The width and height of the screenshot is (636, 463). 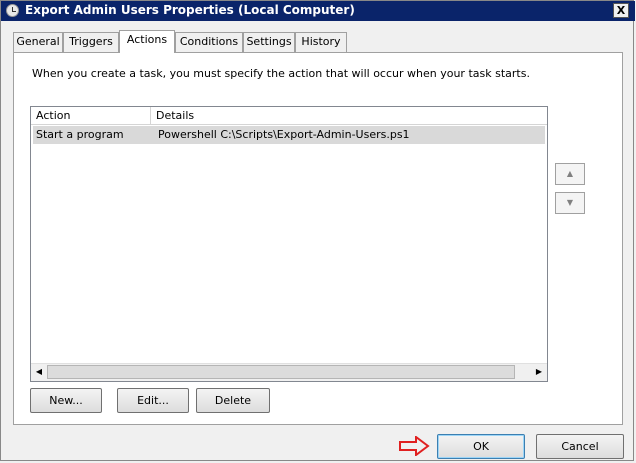 What do you see at coordinates (91, 42) in the screenshot?
I see `tab-triggers: Triggers` at bounding box center [91, 42].